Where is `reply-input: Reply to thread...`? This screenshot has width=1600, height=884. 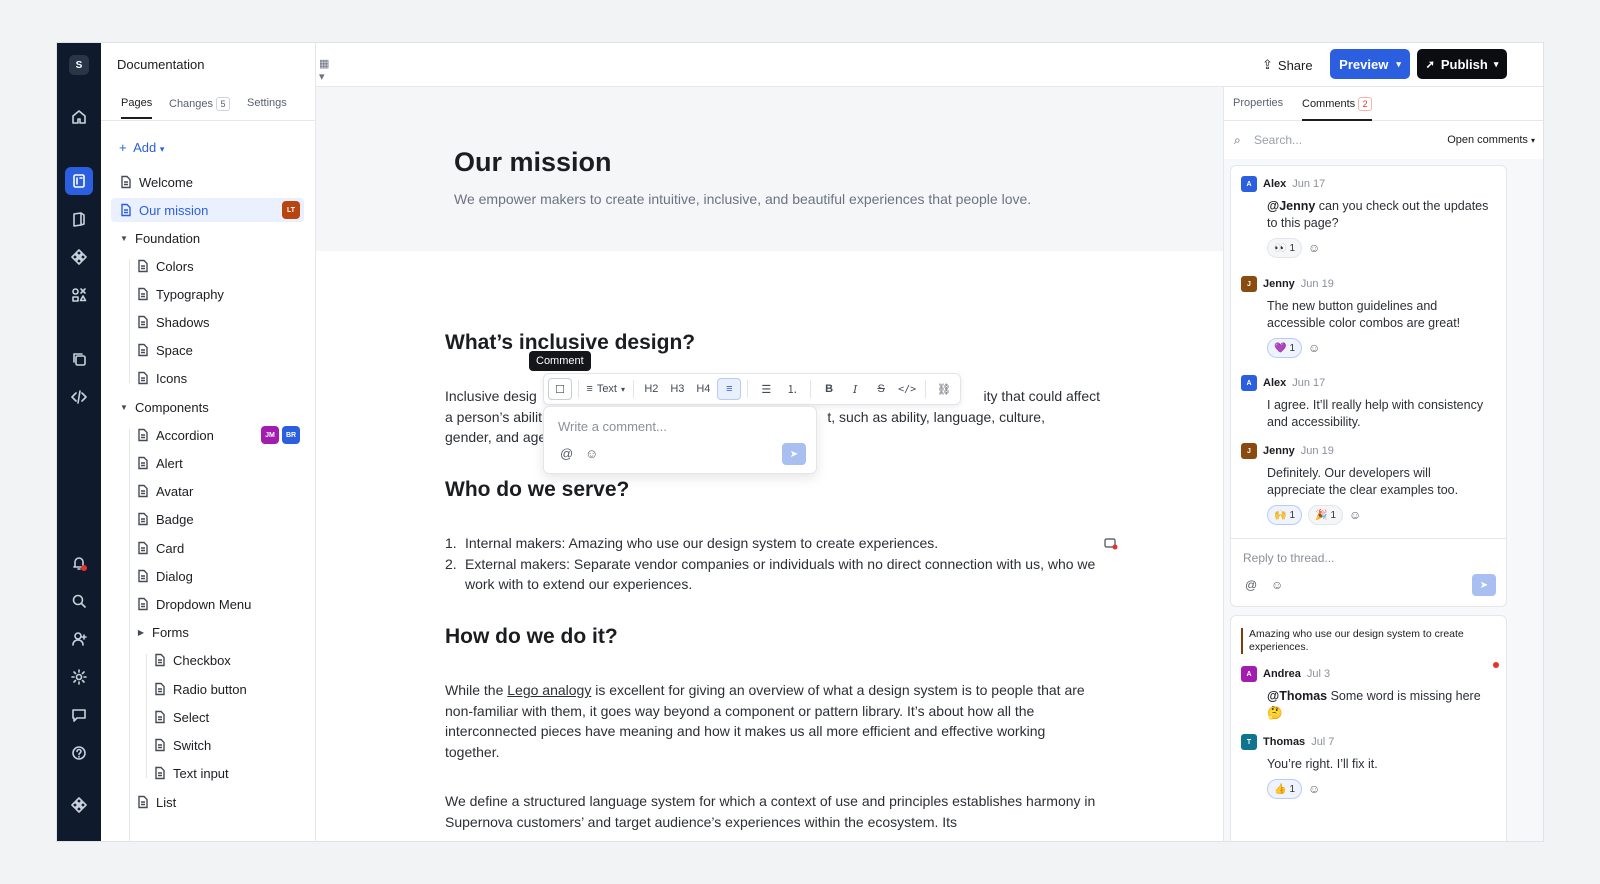 reply-input: Reply to thread... is located at coordinates (1288, 558).